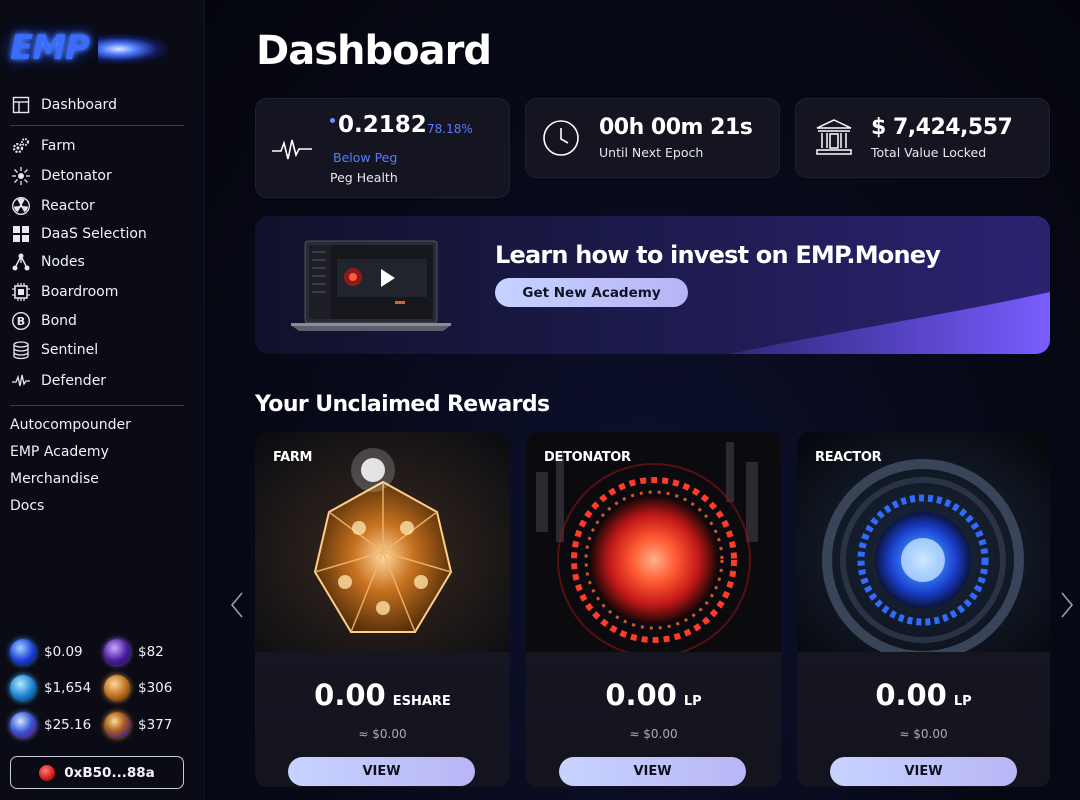  I want to click on reward-card-reactor: REACTOR 0.00 LP ≈ $0.00 VIEW, so click(923, 609).